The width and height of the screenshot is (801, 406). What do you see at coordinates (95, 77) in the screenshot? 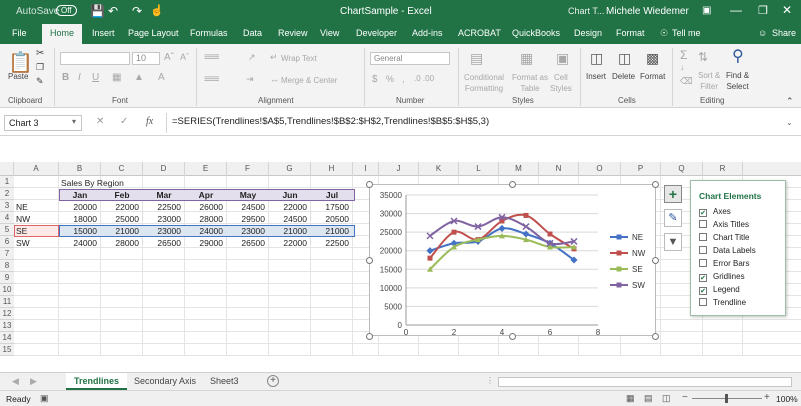
I see `underline-icon: U` at bounding box center [95, 77].